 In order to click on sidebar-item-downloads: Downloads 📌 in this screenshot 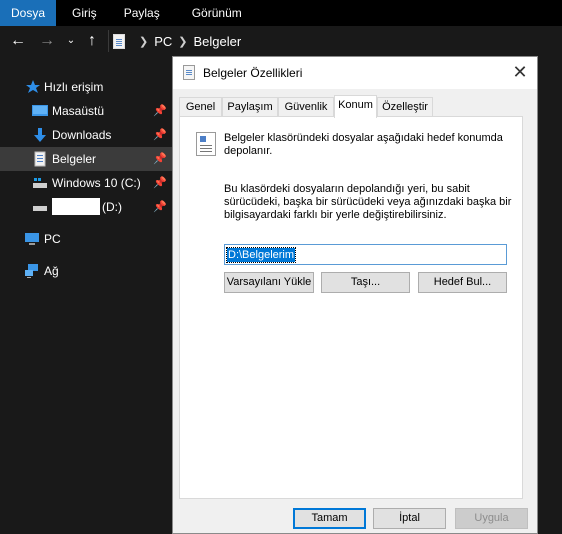, I will do `click(86, 135)`.